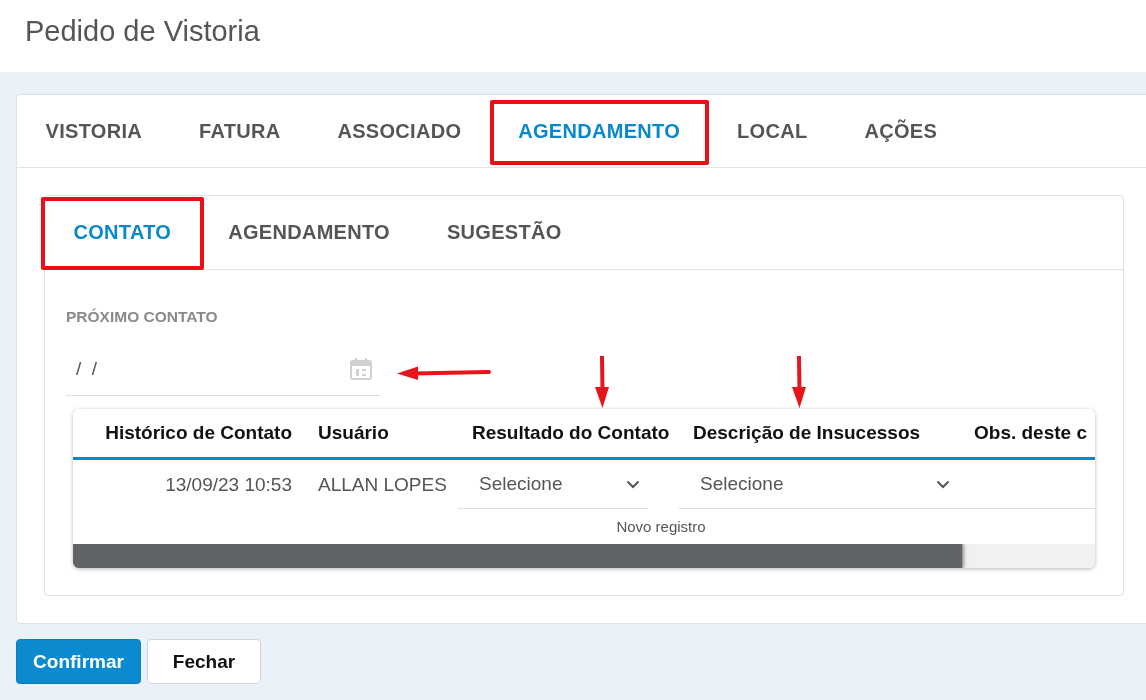 The width and height of the screenshot is (1146, 700). Describe the element at coordinates (142, 317) in the screenshot. I see `field-label: PRÓXIMO CONTATO` at that location.